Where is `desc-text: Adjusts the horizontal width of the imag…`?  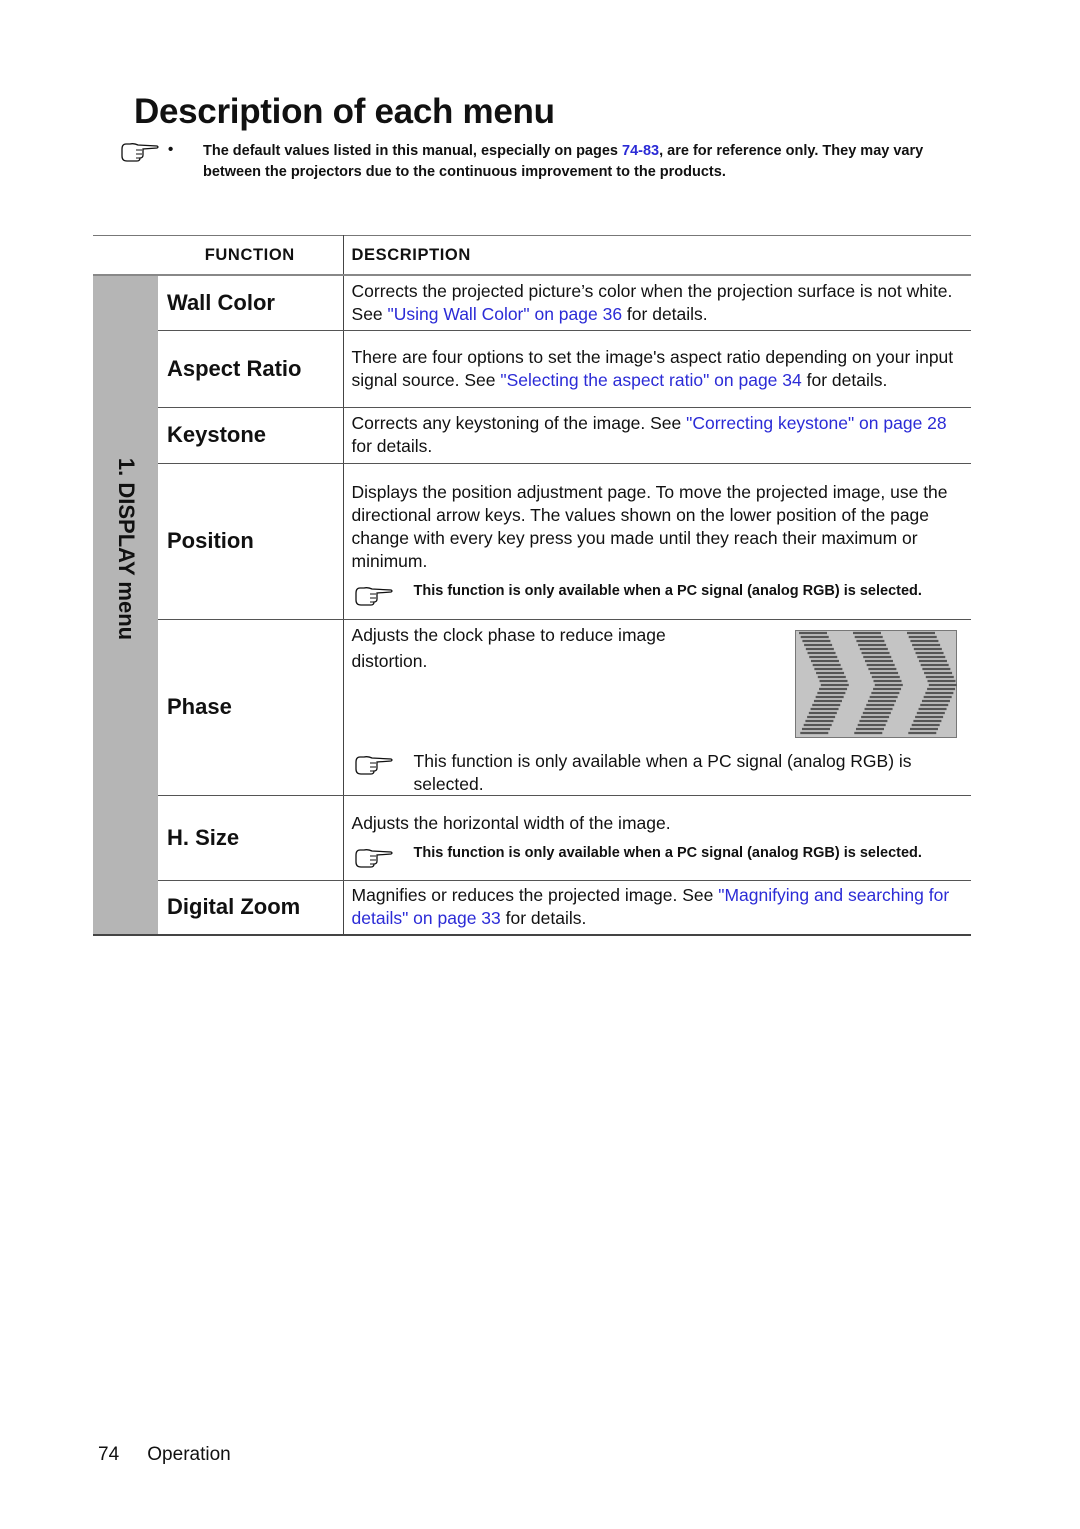 desc-text: Adjusts the horizontal width of the imag… is located at coordinates (511, 823).